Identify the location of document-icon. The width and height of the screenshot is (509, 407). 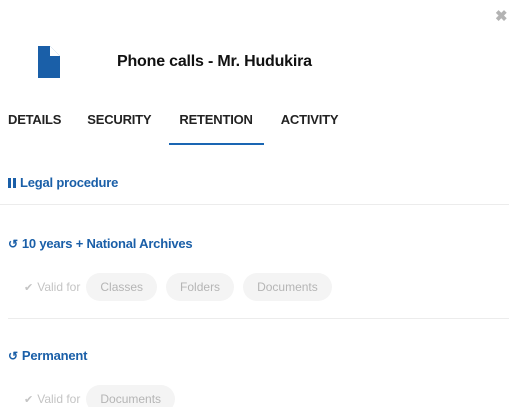
(49, 62).